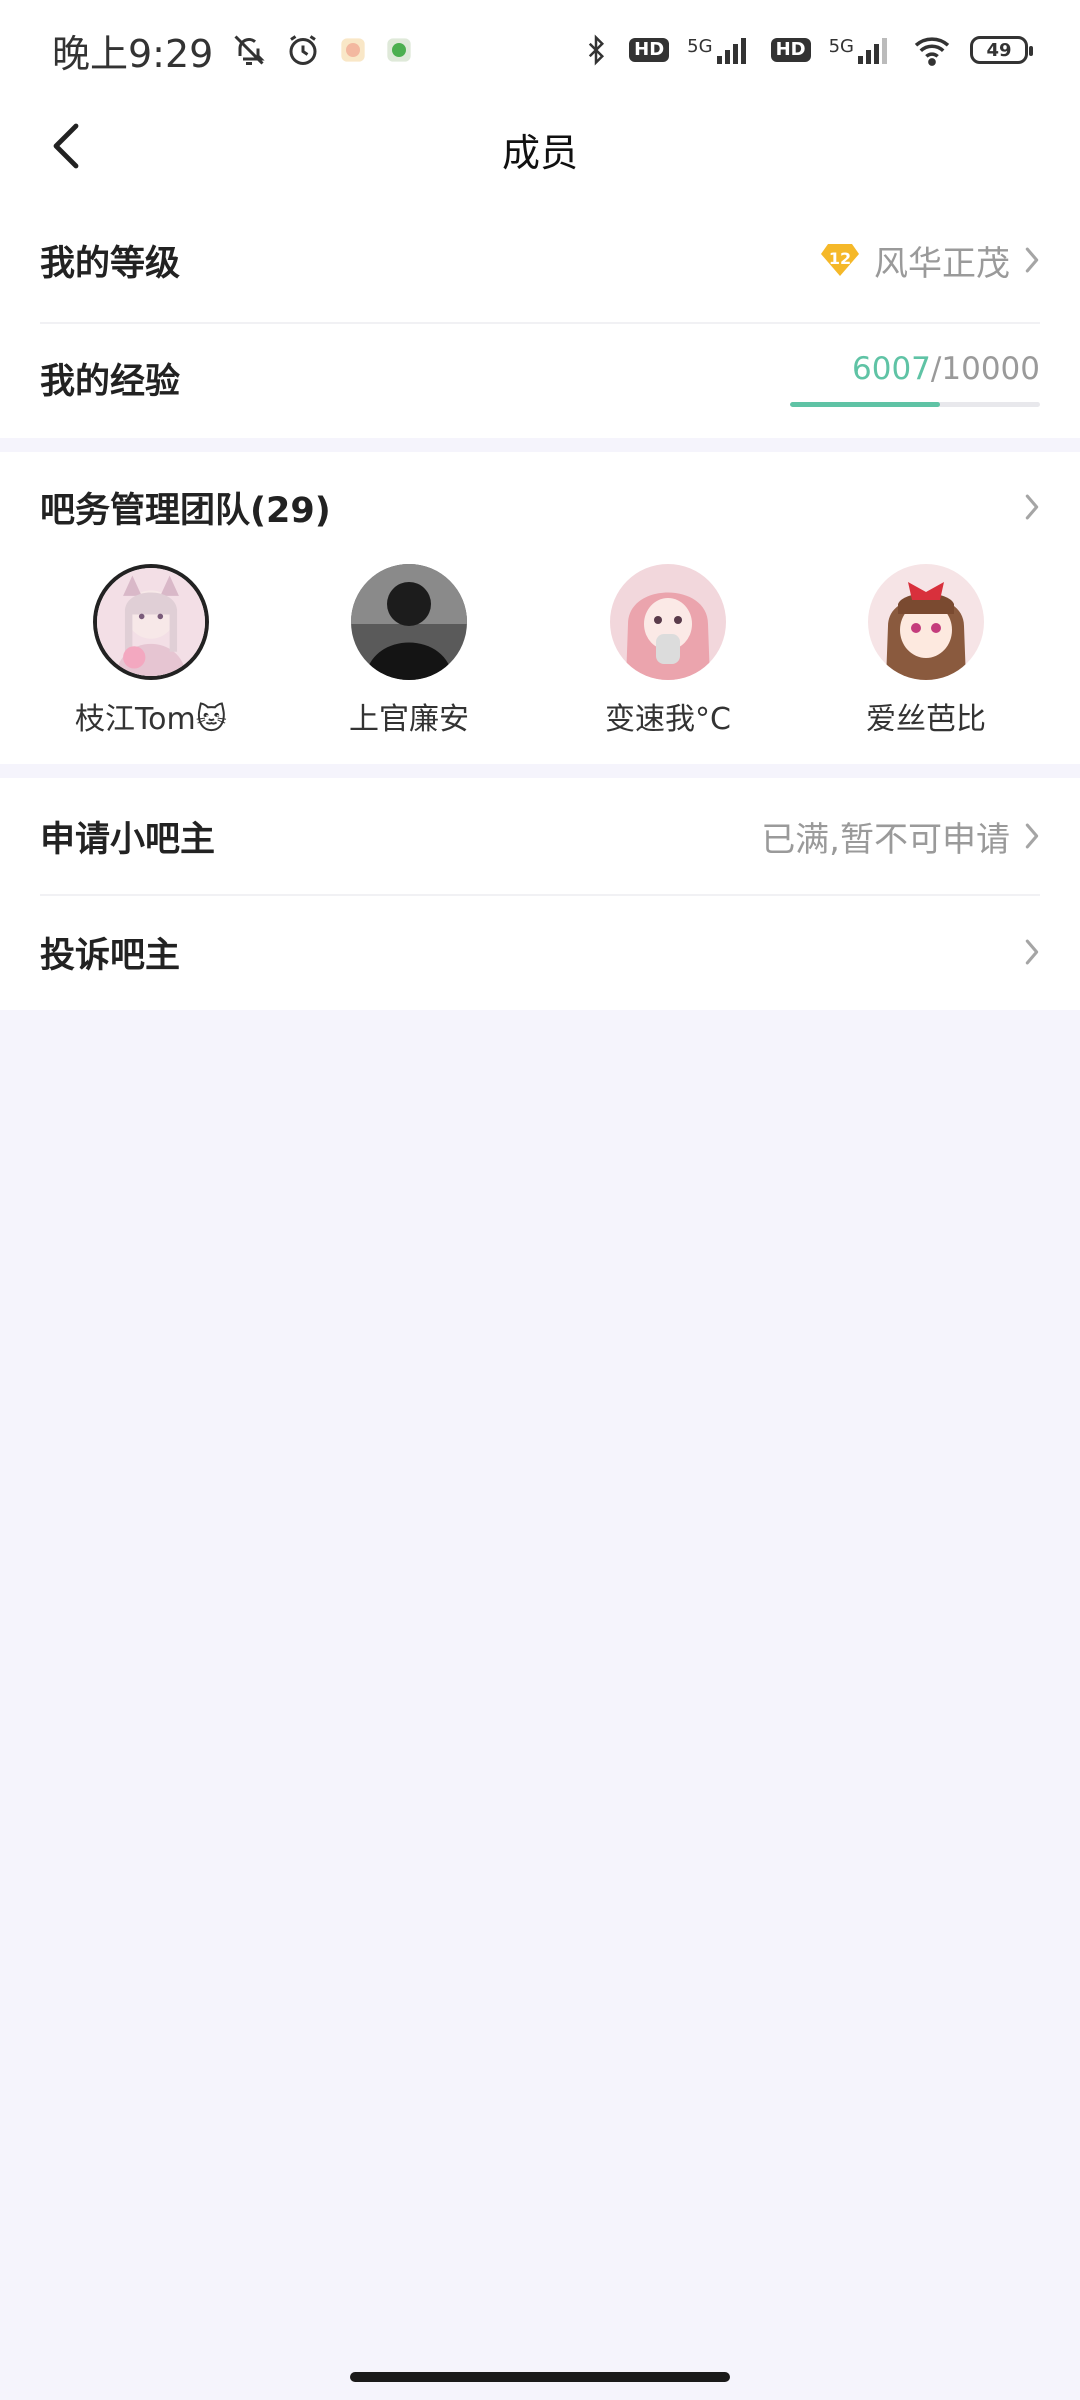 The image size is (1080, 2400). Describe the element at coordinates (110, 381) in the screenshot. I see `experience-label: 我的经验` at that location.